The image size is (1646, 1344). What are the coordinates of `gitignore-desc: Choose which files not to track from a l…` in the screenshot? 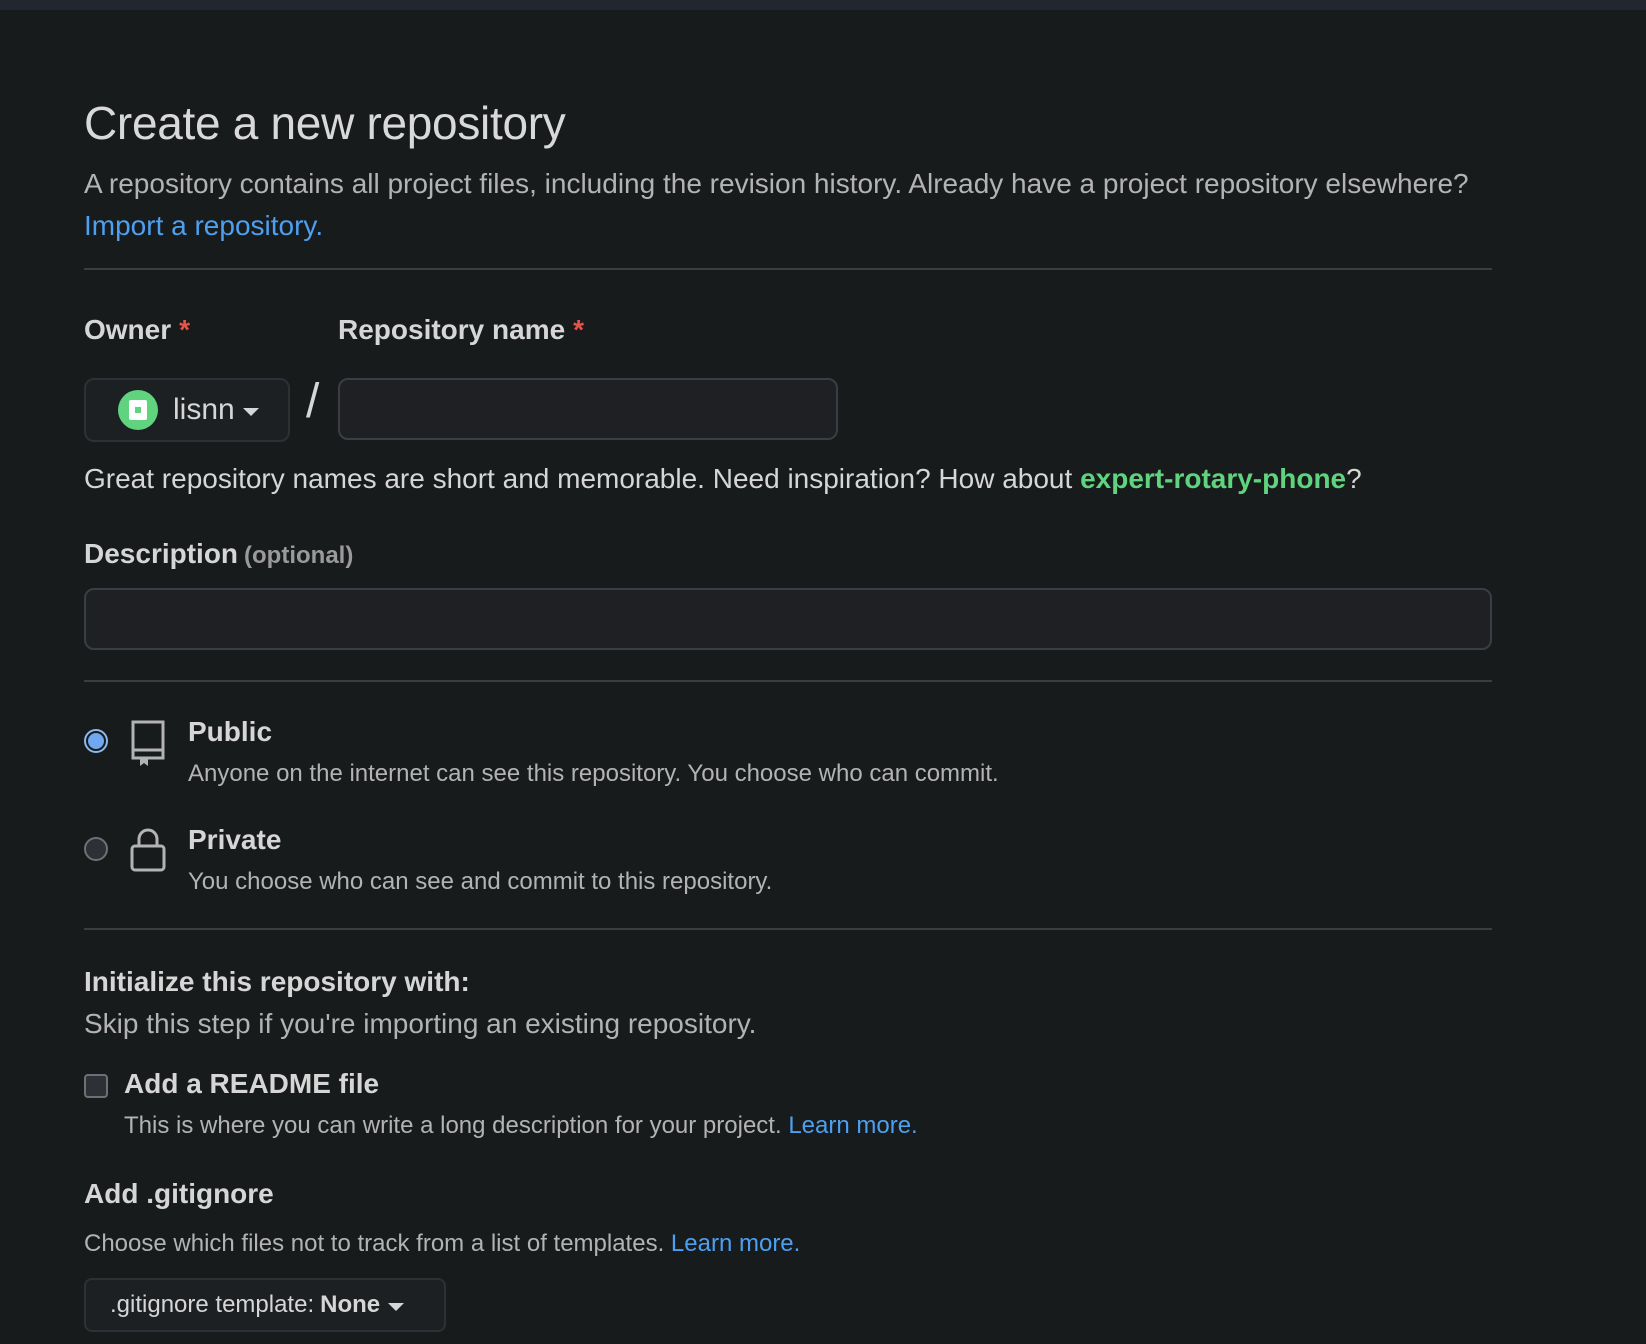 It's located at (442, 1244).